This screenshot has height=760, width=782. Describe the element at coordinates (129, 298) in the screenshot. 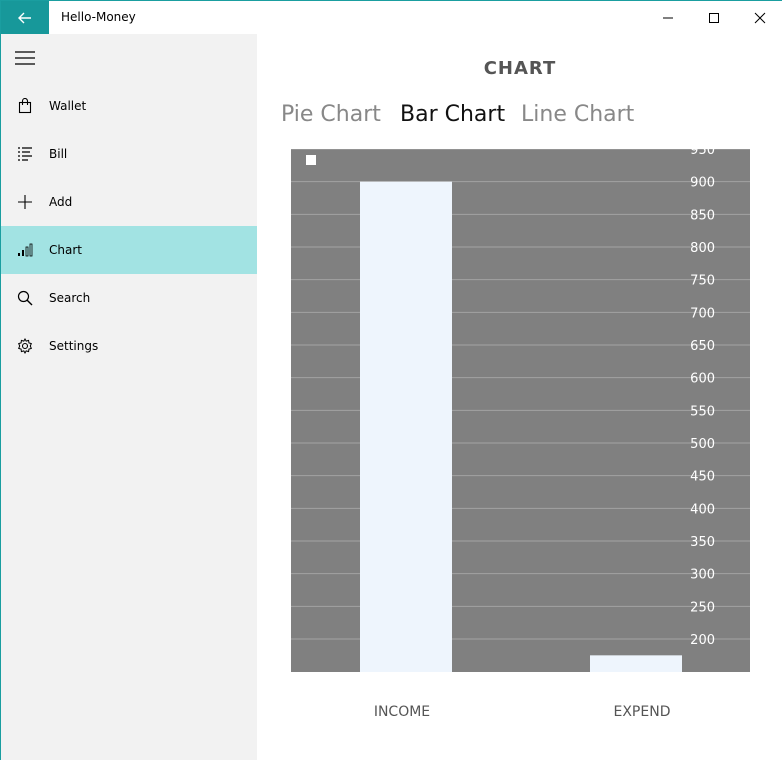

I see `sidebar-item-search: Search` at that location.